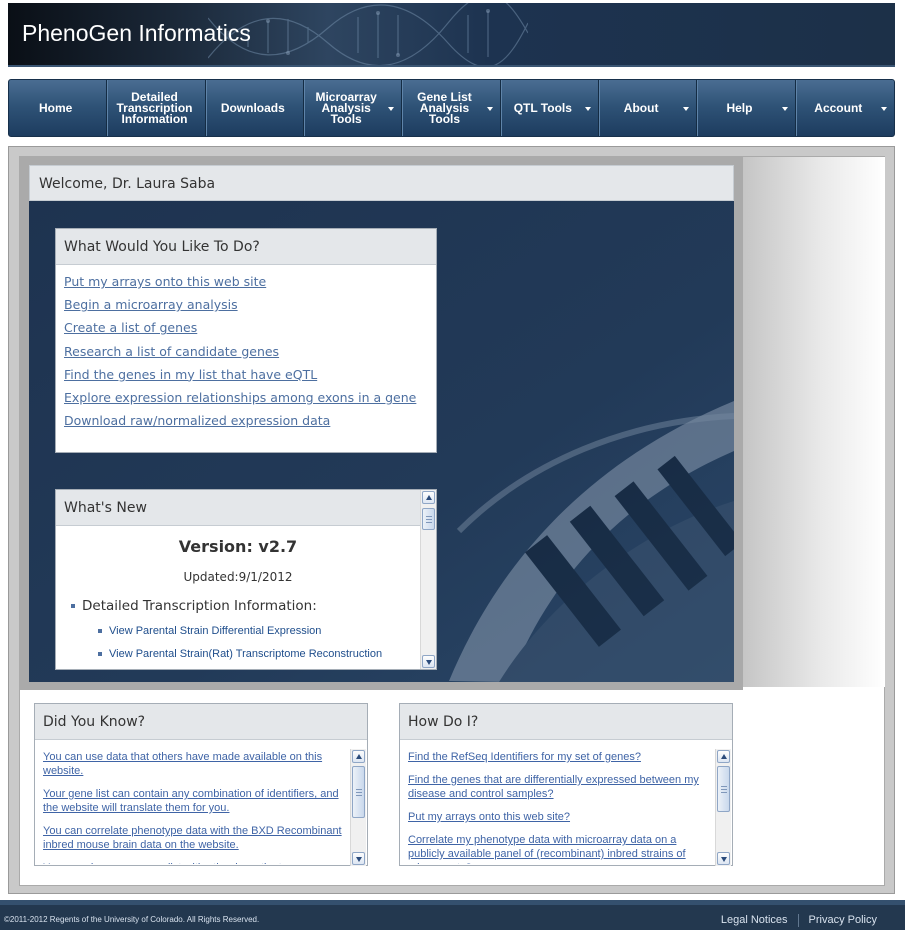 The height and width of the screenshot is (930, 905). Describe the element at coordinates (428, 579) in the screenshot. I see `whats-new-scrollbar` at that location.